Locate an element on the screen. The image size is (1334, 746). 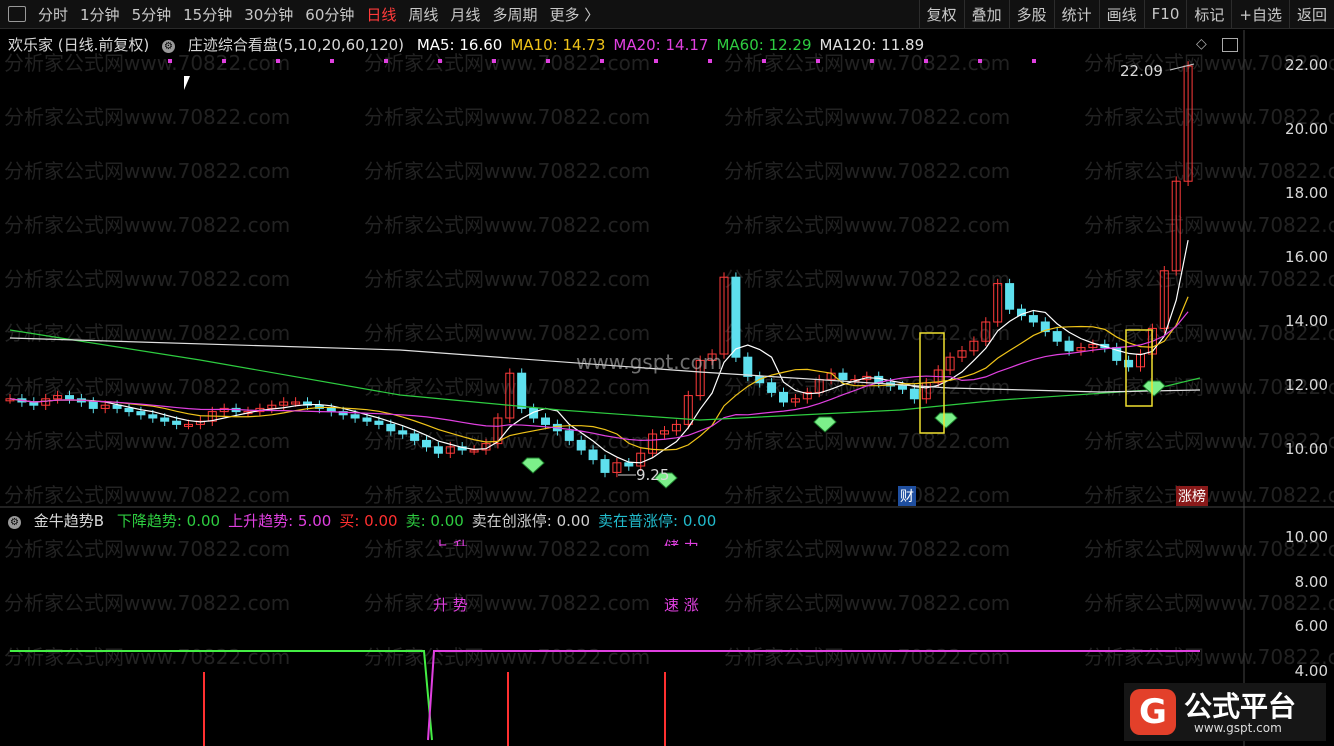
sub-legend-item: 买: 0.00 is located at coordinates (368, 521).